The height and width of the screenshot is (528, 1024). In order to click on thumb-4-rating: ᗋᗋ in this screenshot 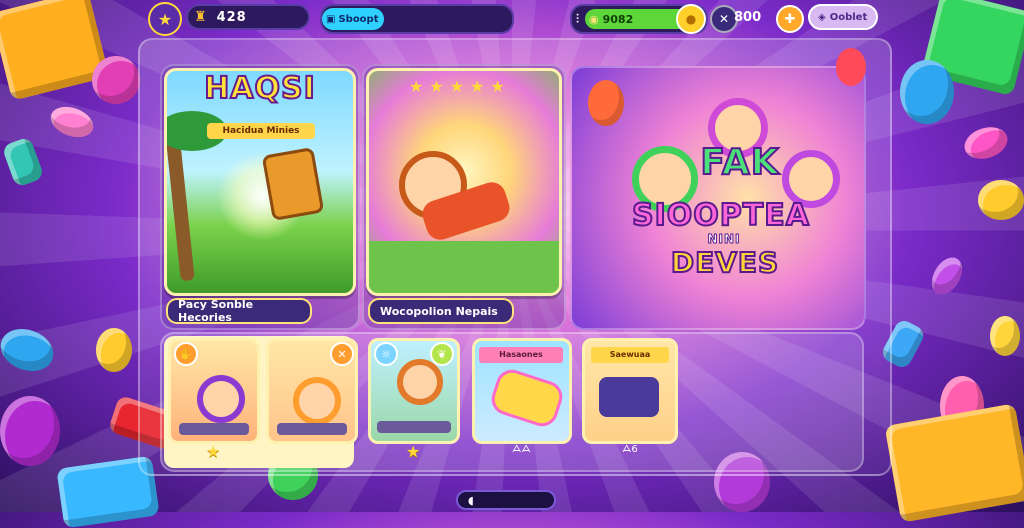, I will do `click(521, 449)`.